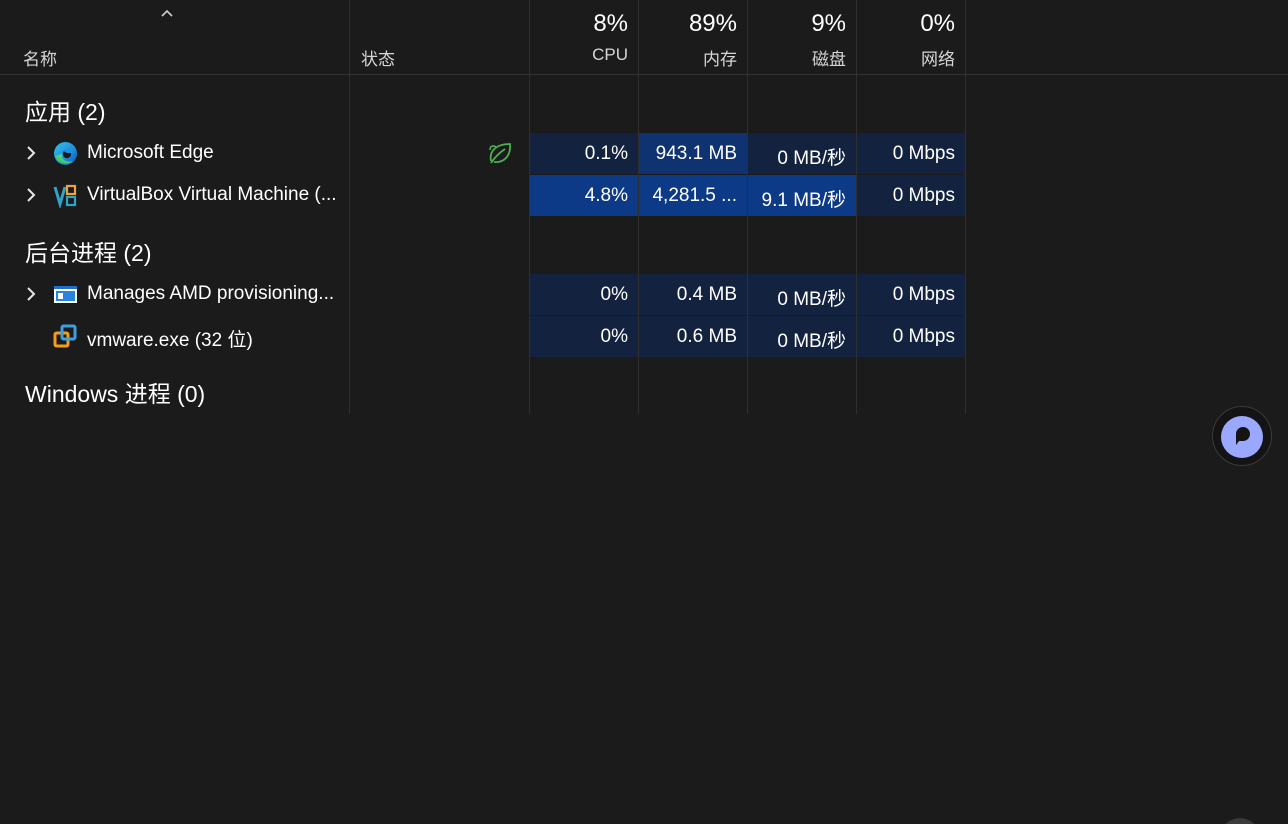 This screenshot has width=1288, height=824. I want to click on process-name: Microsoft Edge, so click(150, 152).